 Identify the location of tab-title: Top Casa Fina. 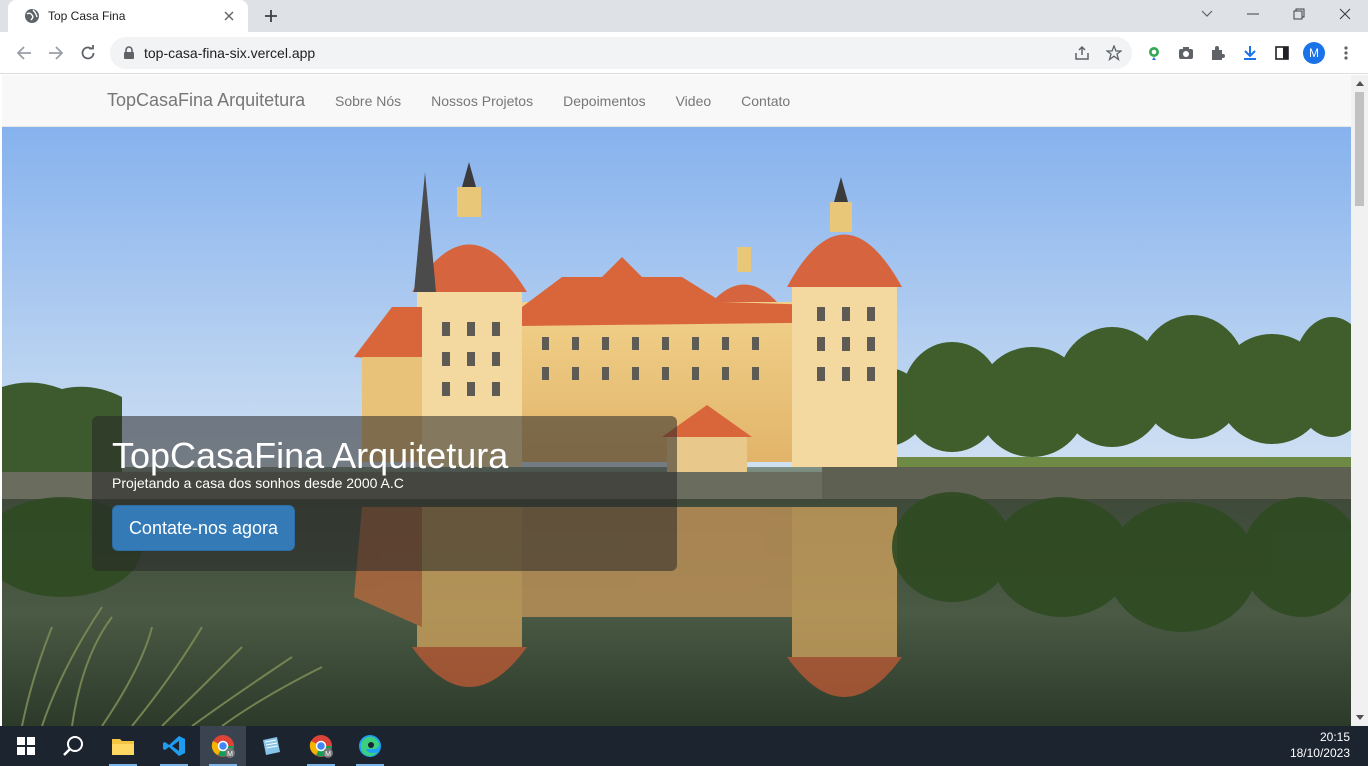
(87, 16).